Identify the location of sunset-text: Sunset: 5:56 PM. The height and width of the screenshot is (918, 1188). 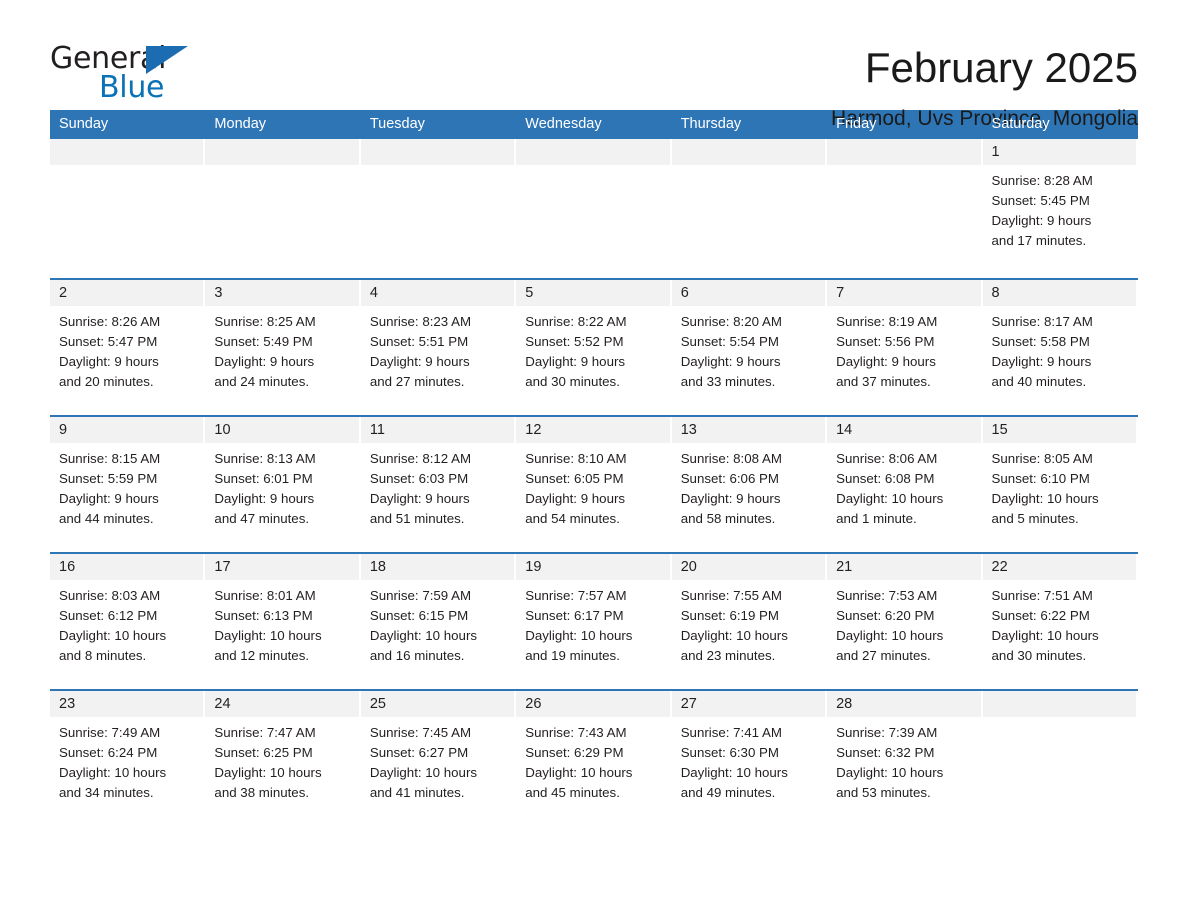
(885, 341).